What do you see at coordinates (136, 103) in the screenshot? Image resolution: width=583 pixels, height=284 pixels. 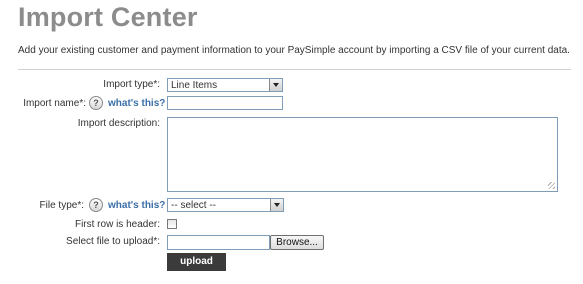 I see `import-name-whats-this-link: what's this?` at bounding box center [136, 103].